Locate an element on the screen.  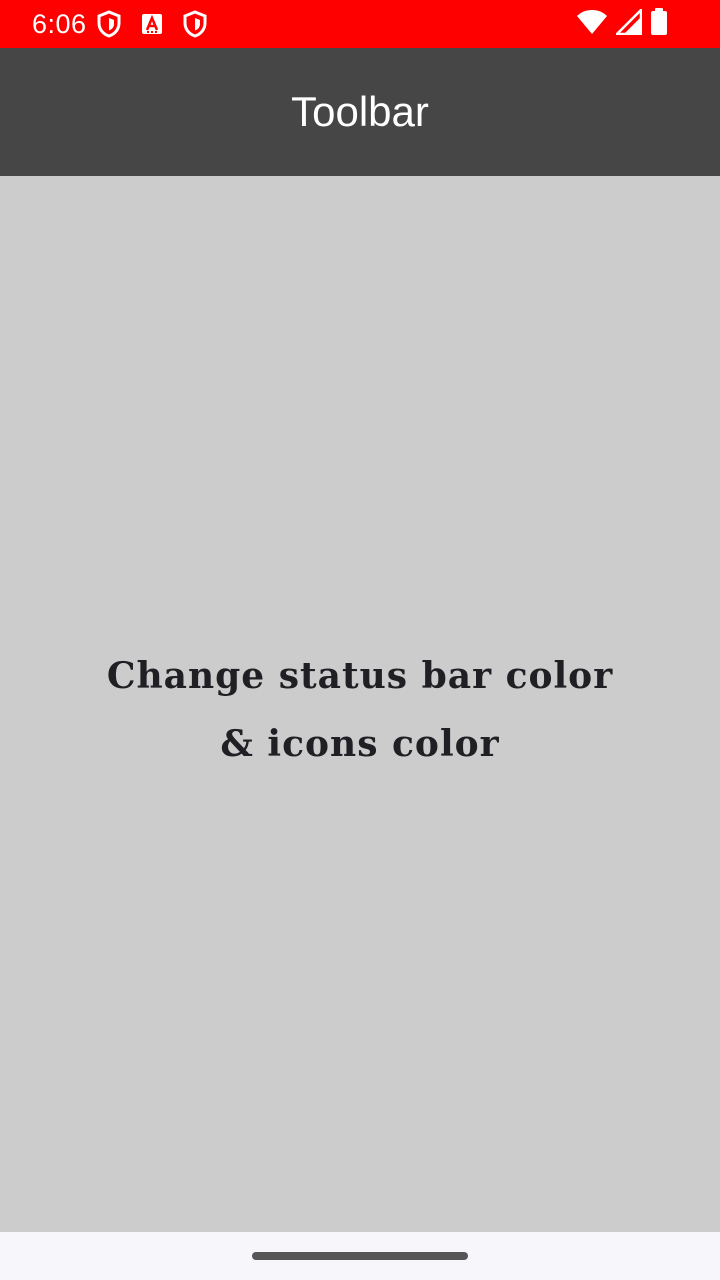
status-bar: 6:06 is located at coordinates (360, 24).